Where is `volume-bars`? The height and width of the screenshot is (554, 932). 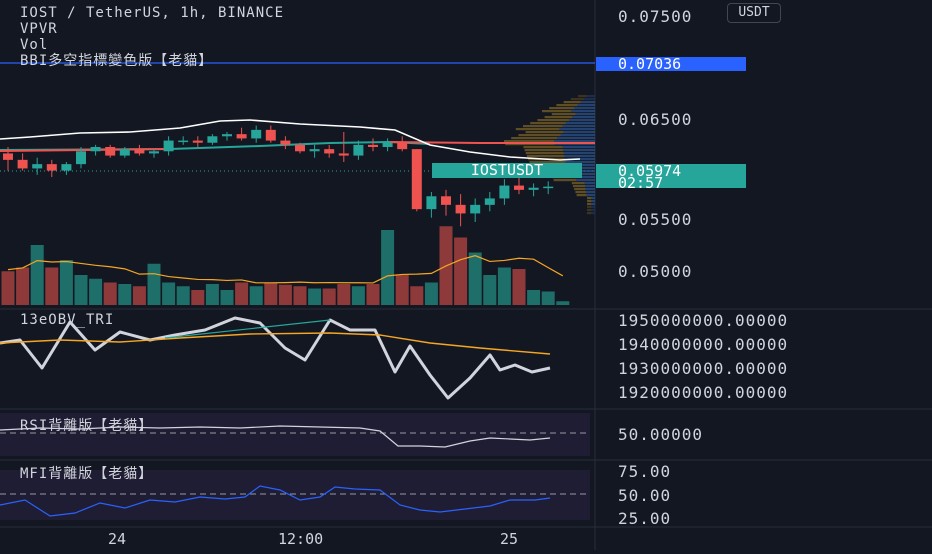 volume-bars is located at coordinates (285, 265).